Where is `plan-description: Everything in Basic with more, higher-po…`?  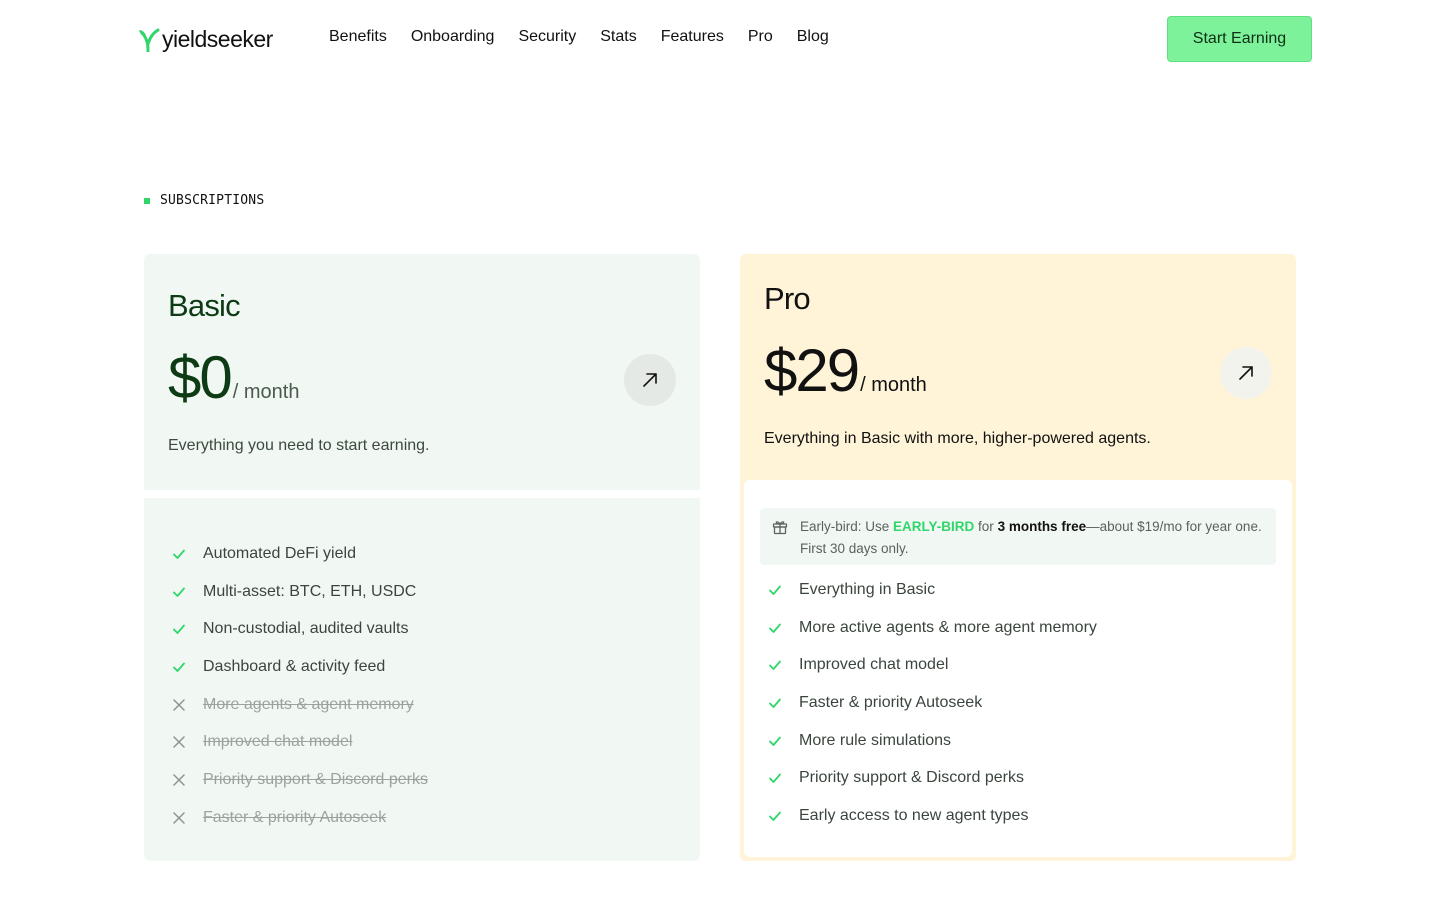 plan-description: Everything in Basic with more, higher-po… is located at coordinates (957, 438).